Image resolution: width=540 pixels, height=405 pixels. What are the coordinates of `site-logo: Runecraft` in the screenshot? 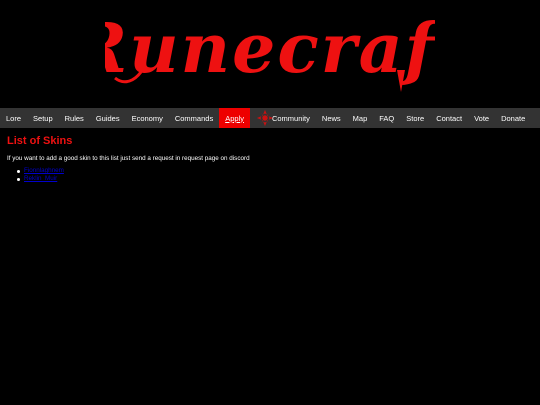 It's located at (270, 53).